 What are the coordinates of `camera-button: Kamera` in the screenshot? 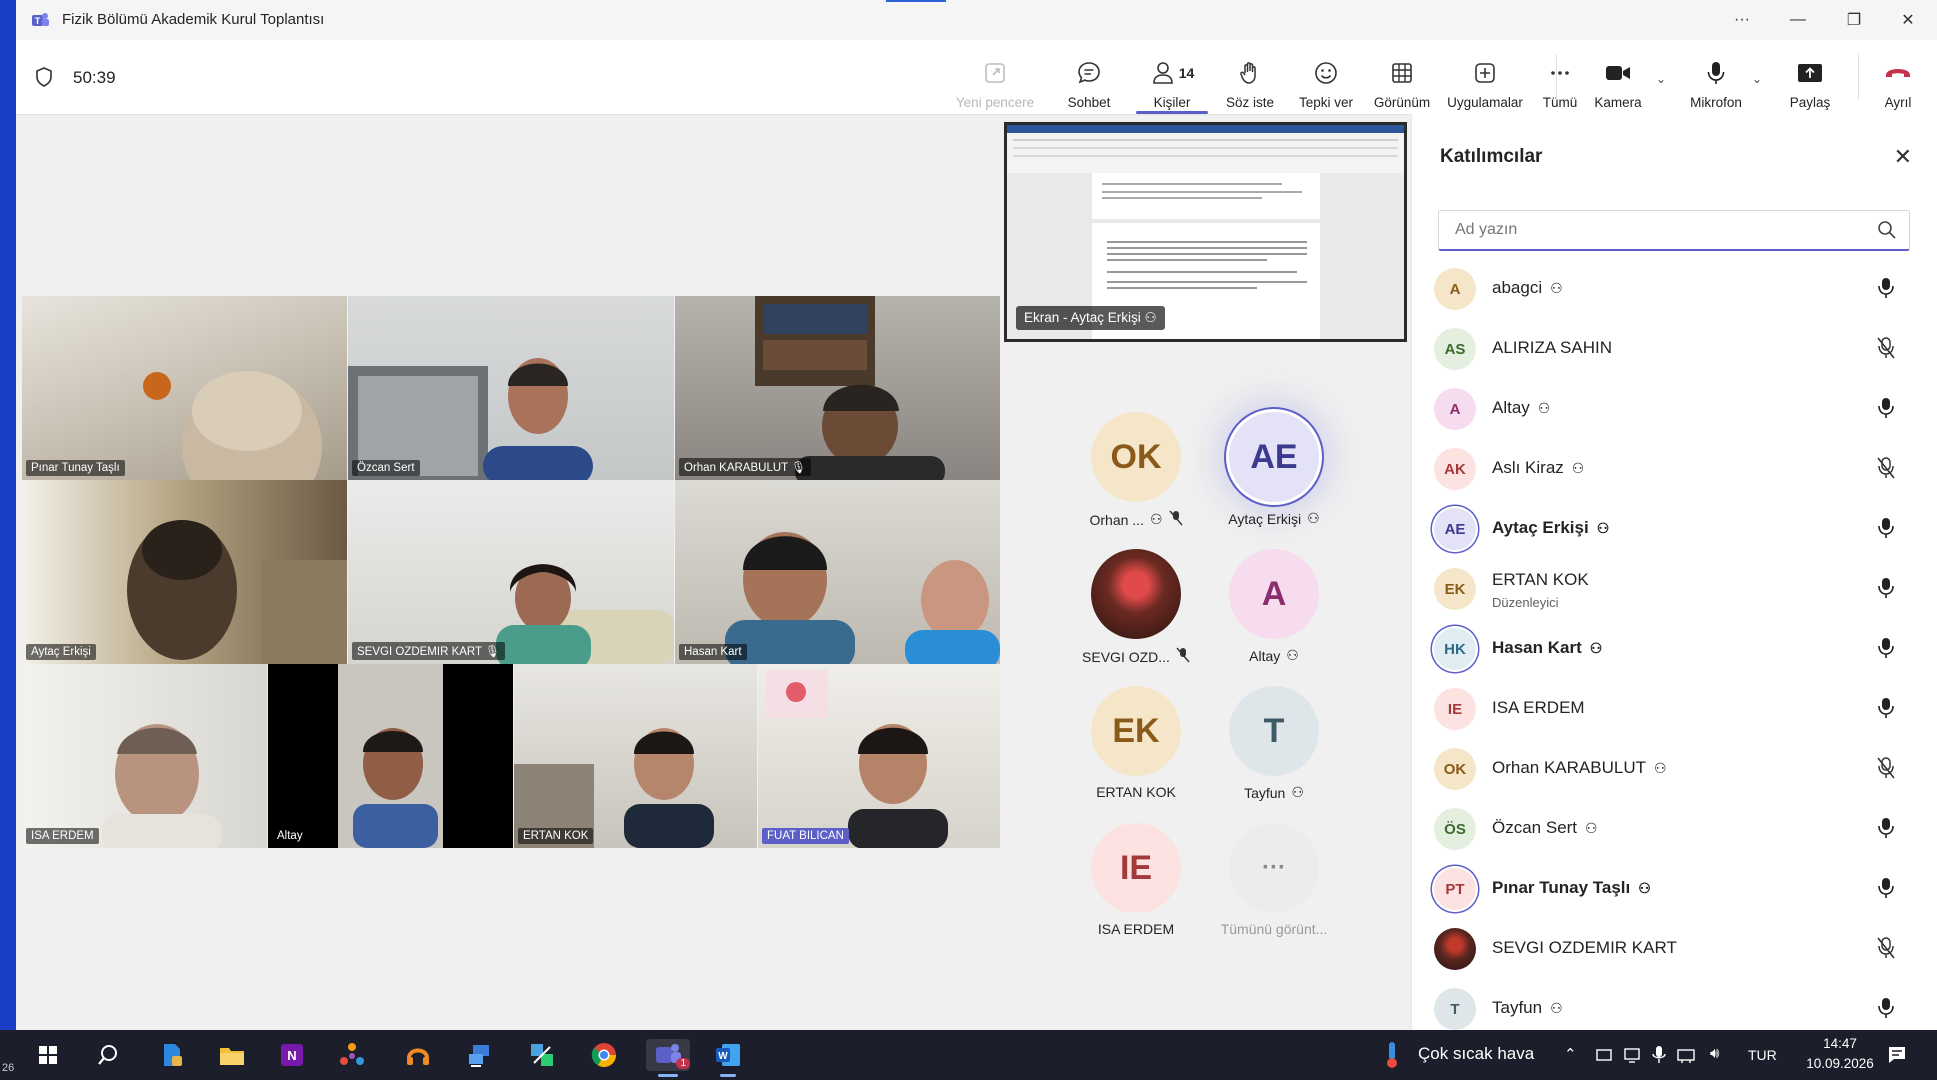 It's located at (1618, 79).